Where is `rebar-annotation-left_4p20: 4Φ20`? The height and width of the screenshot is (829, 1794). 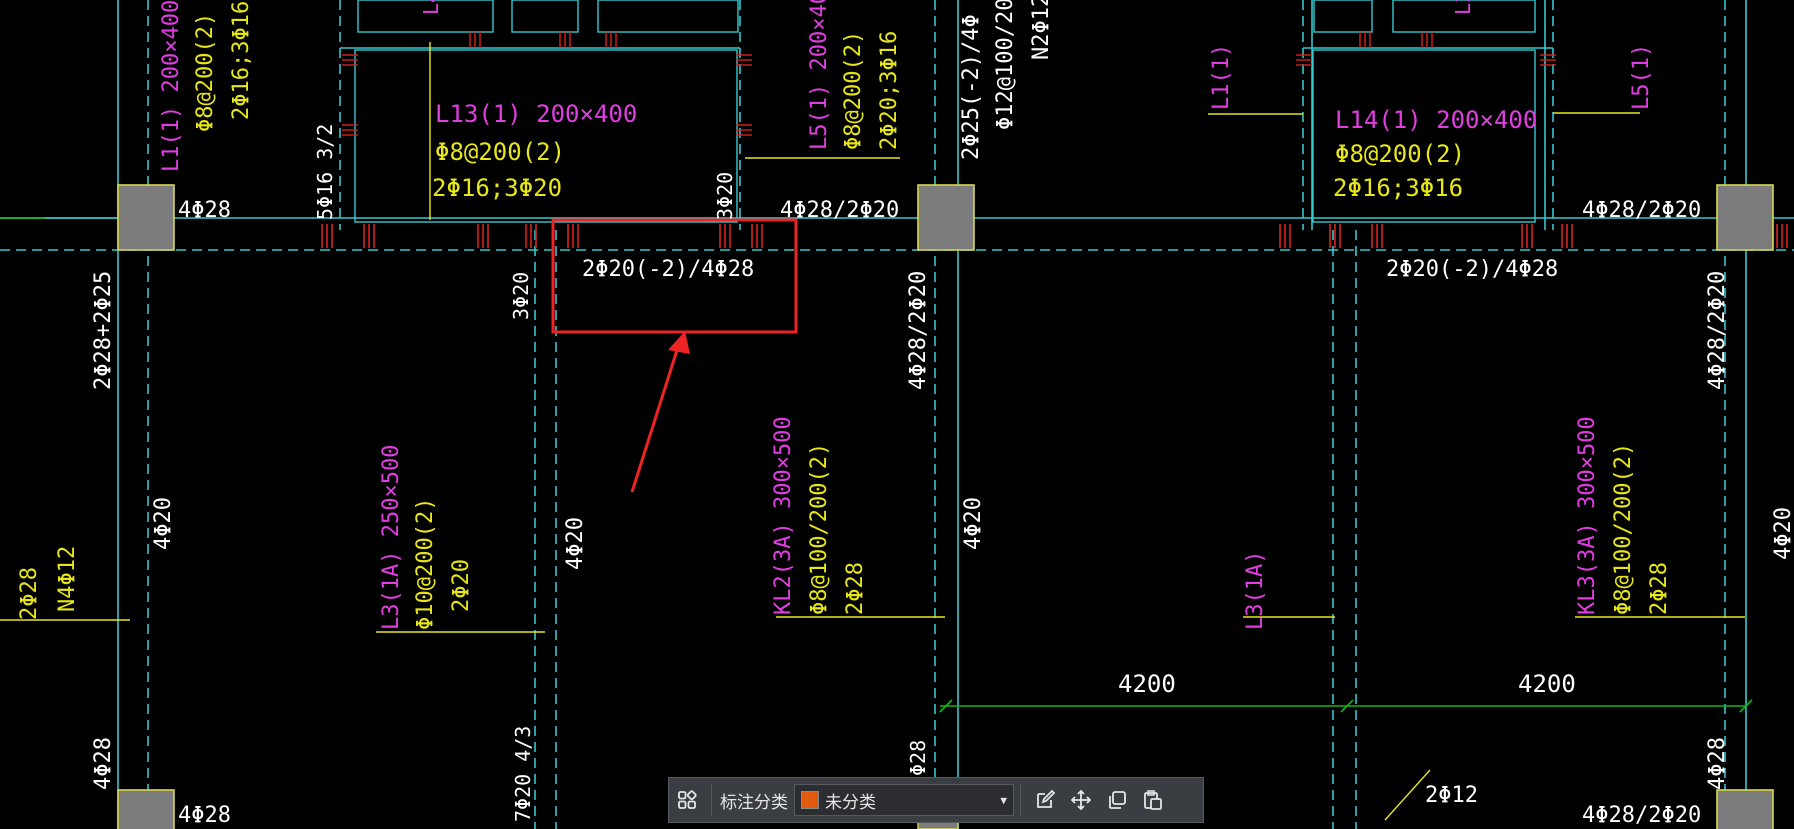 rebar-annotation-left_4p20: 4Φ20 is located at coordinates (163, 523).